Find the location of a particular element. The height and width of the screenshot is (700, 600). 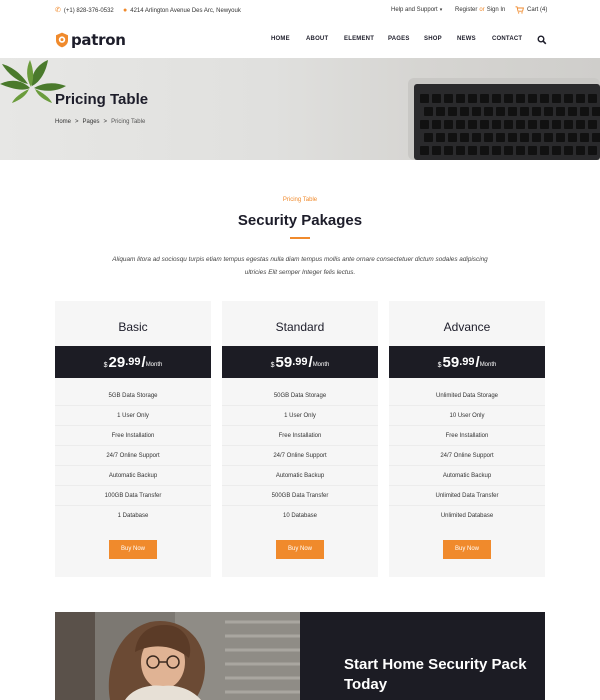

register-link: Register is located at coordinates (466, 10).